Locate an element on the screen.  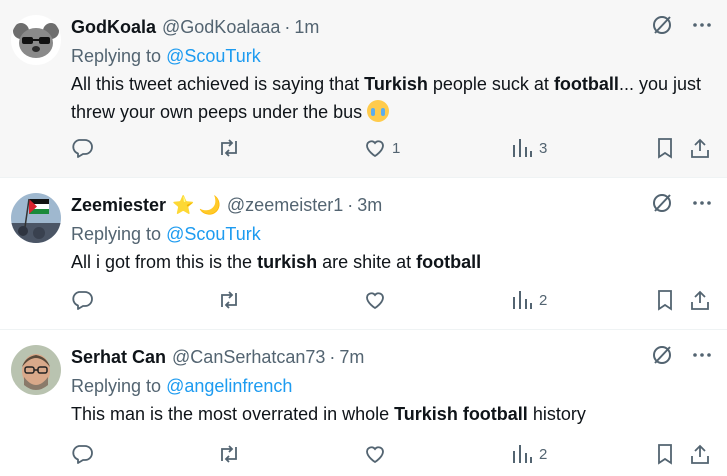
reply-mention-link: @angelinfrench is located at coordinates (229, 386).